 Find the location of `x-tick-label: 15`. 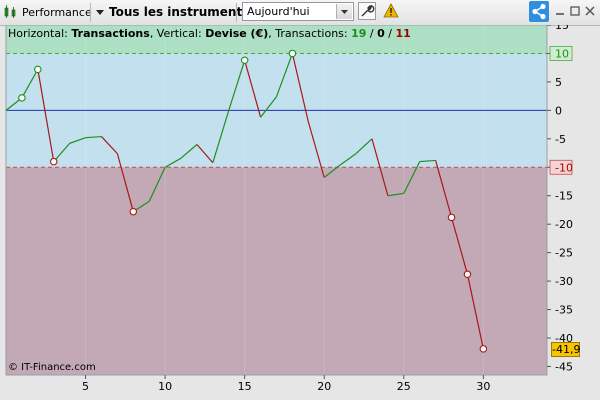

x-tick-label: 15 is located at coordinates (245, 386).